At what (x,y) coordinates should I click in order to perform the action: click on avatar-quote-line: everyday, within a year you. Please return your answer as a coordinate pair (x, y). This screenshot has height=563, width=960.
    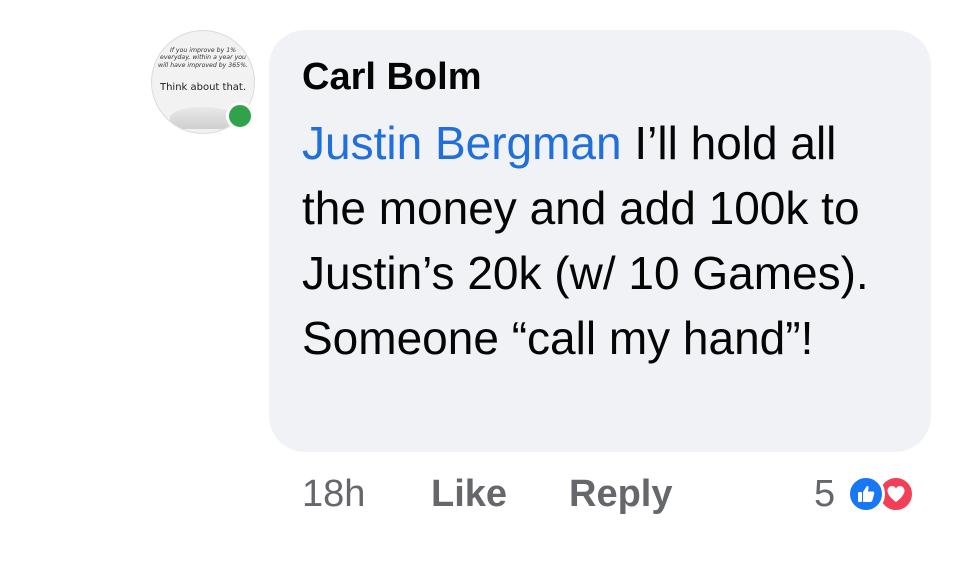
    Looking at the image, I should click on (203, 58).